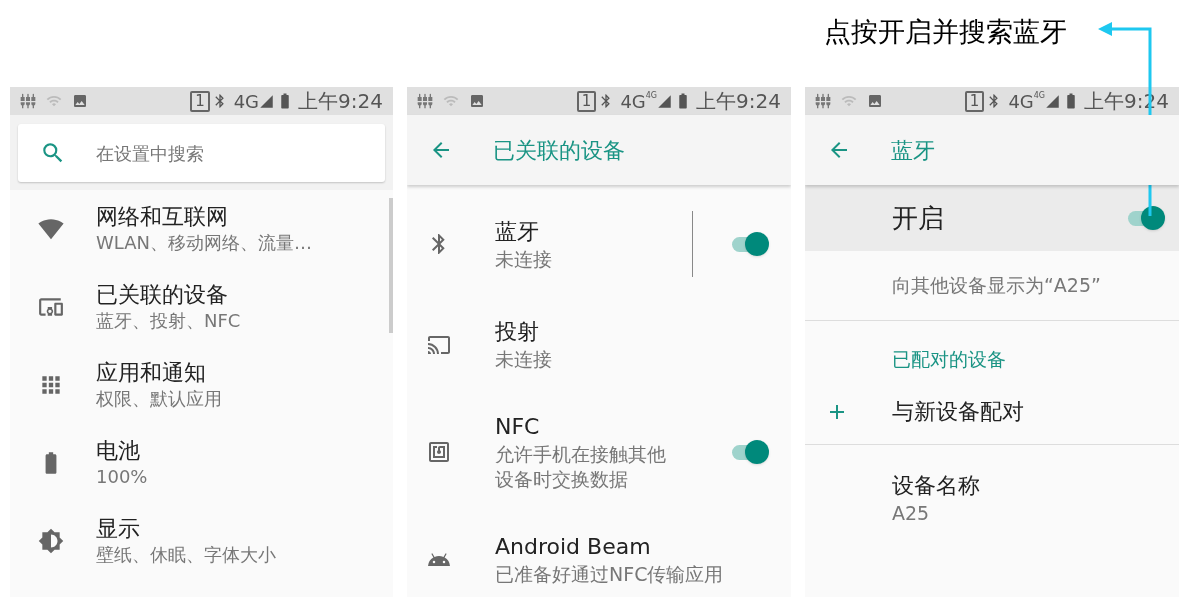 The width and height of the screenshot is (1179, 597). I want to click on settings-item: 应用和通知 权限、默认应用, so click(201, 385).